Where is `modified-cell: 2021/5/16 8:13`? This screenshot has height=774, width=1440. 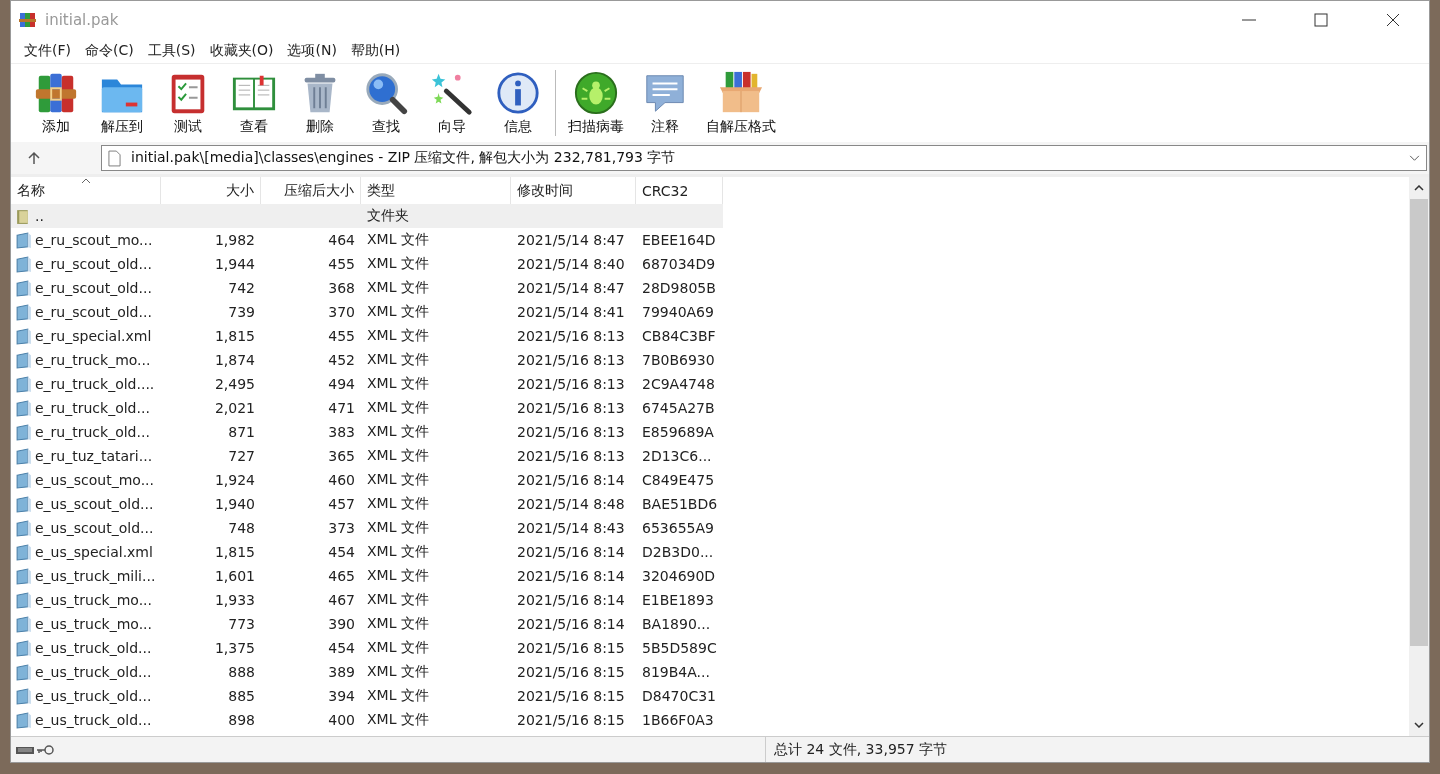 modified-cell: 2021/5/16 8:13 is located at coordinates (571, 336).